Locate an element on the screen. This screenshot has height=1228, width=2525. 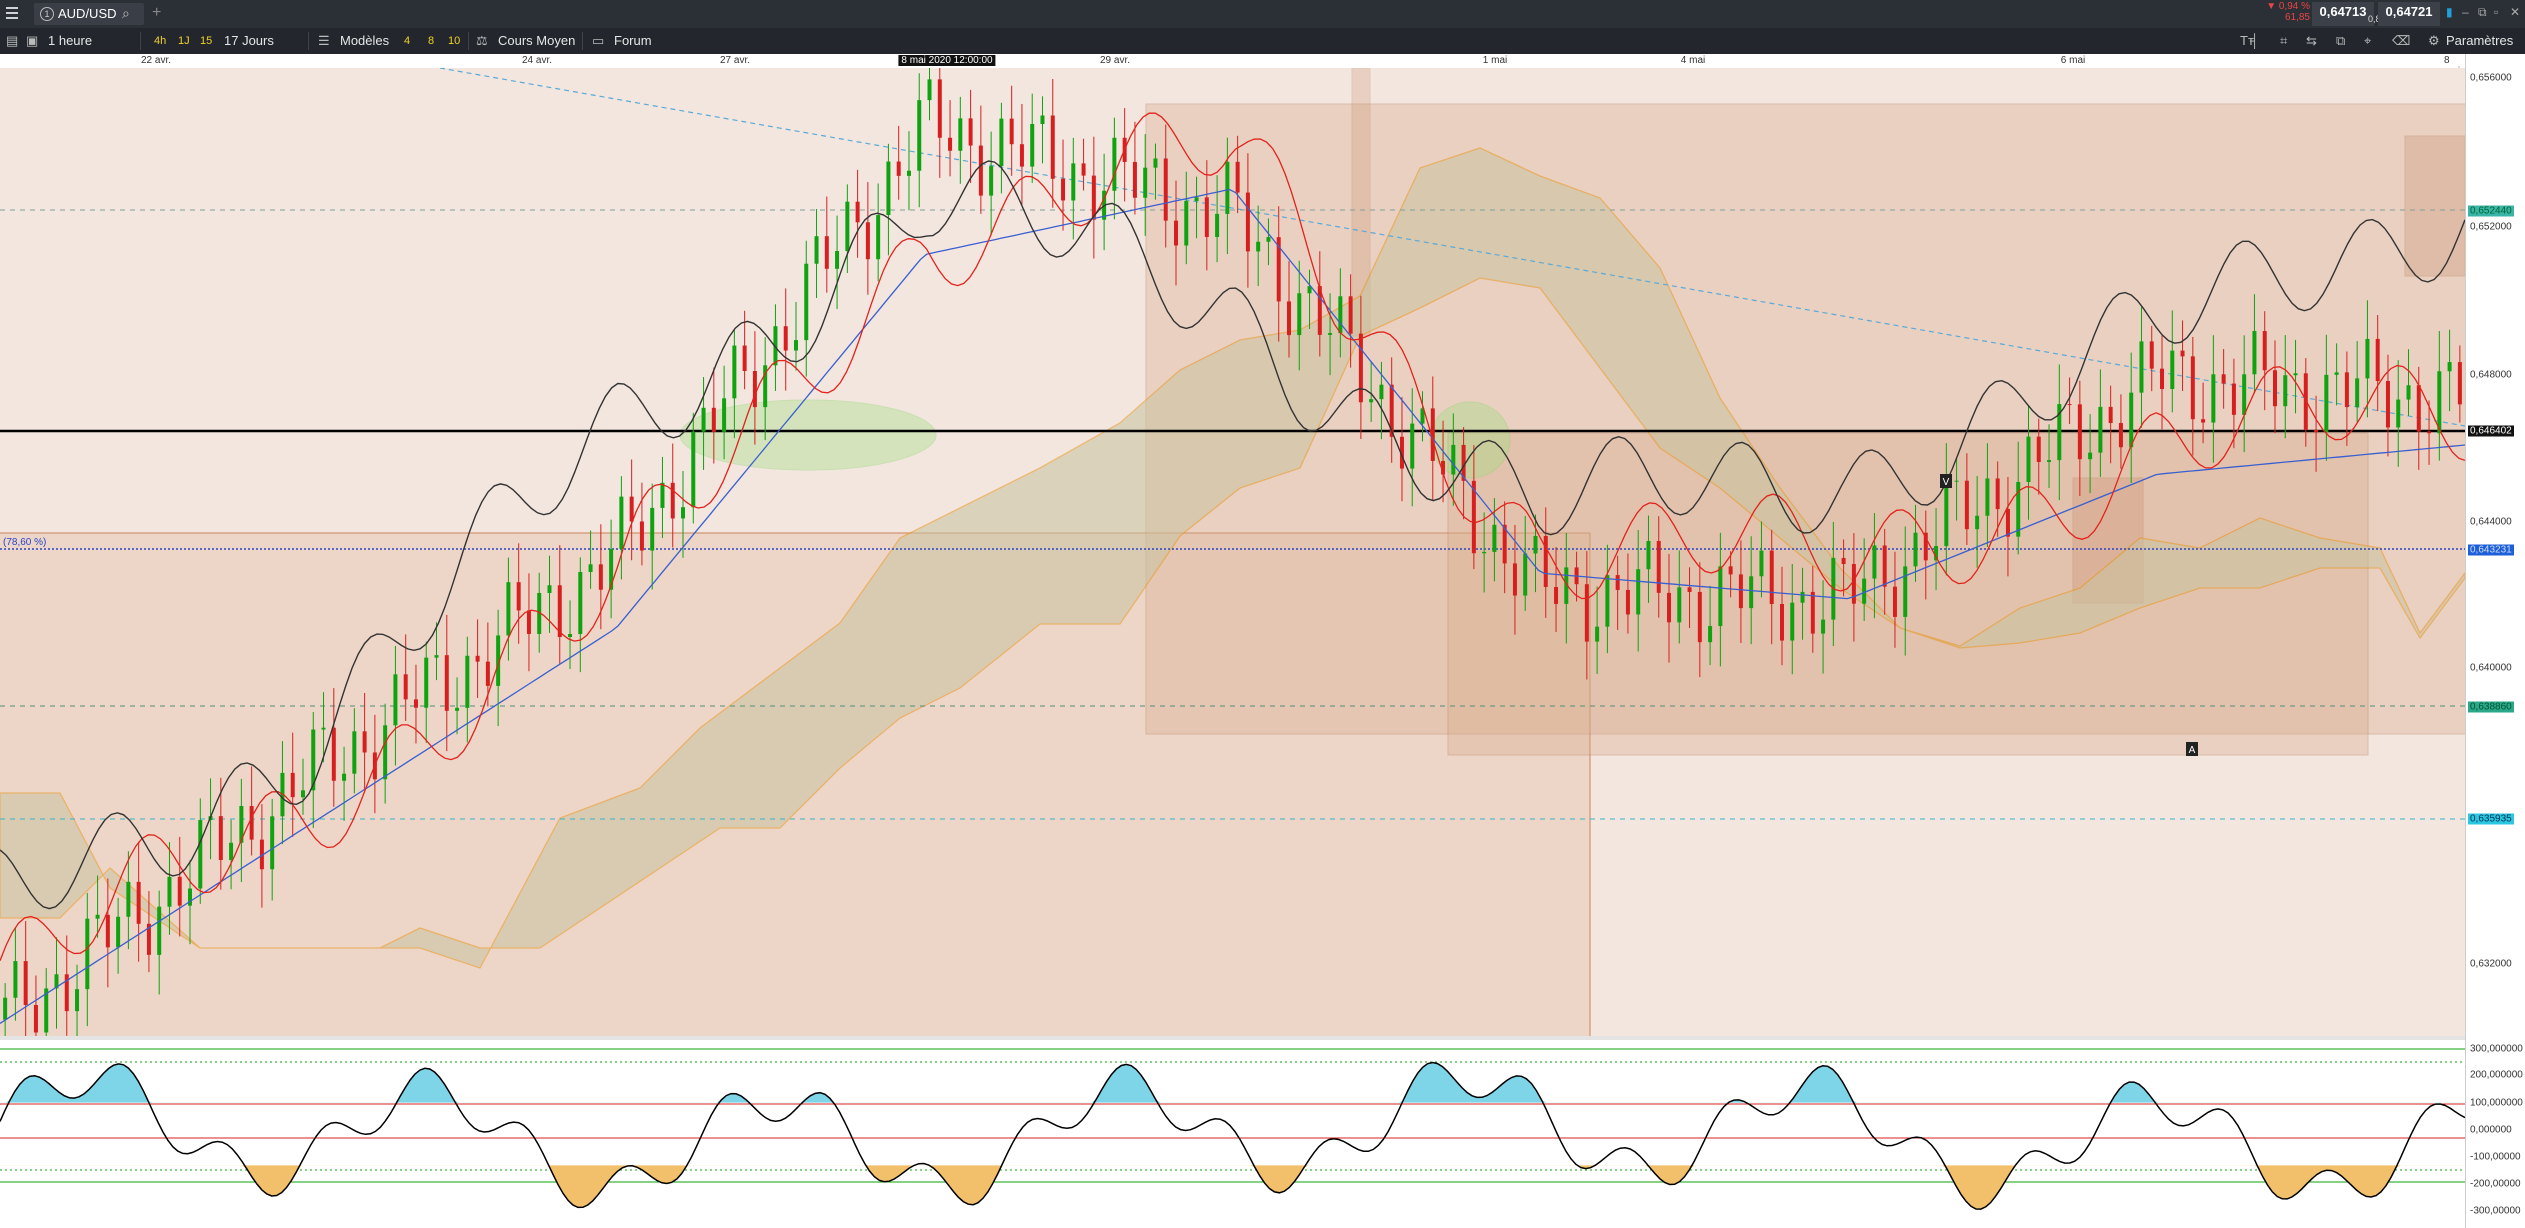
avg-price-icon: ⚖ is located at coordinates (482, 41).